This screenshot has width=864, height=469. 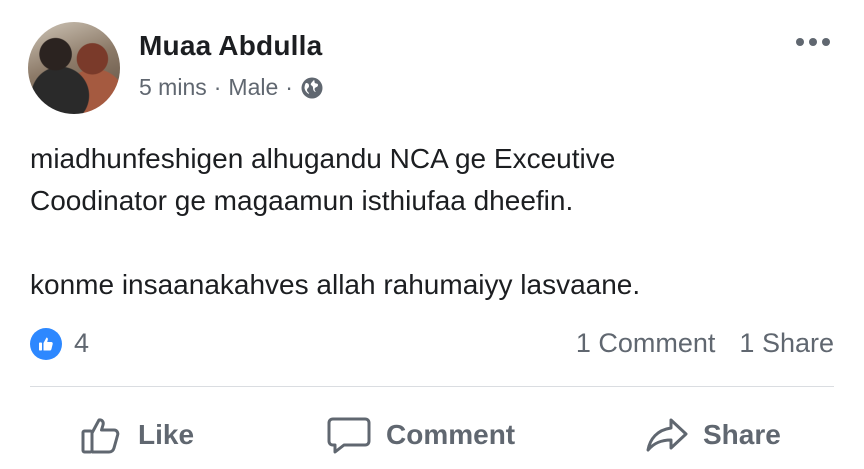 What do you see at coordinates (432, 344) in the screenshot?
I see `post-stats: 4 1 Comment 1 Share` at bounding box center [432, 344].